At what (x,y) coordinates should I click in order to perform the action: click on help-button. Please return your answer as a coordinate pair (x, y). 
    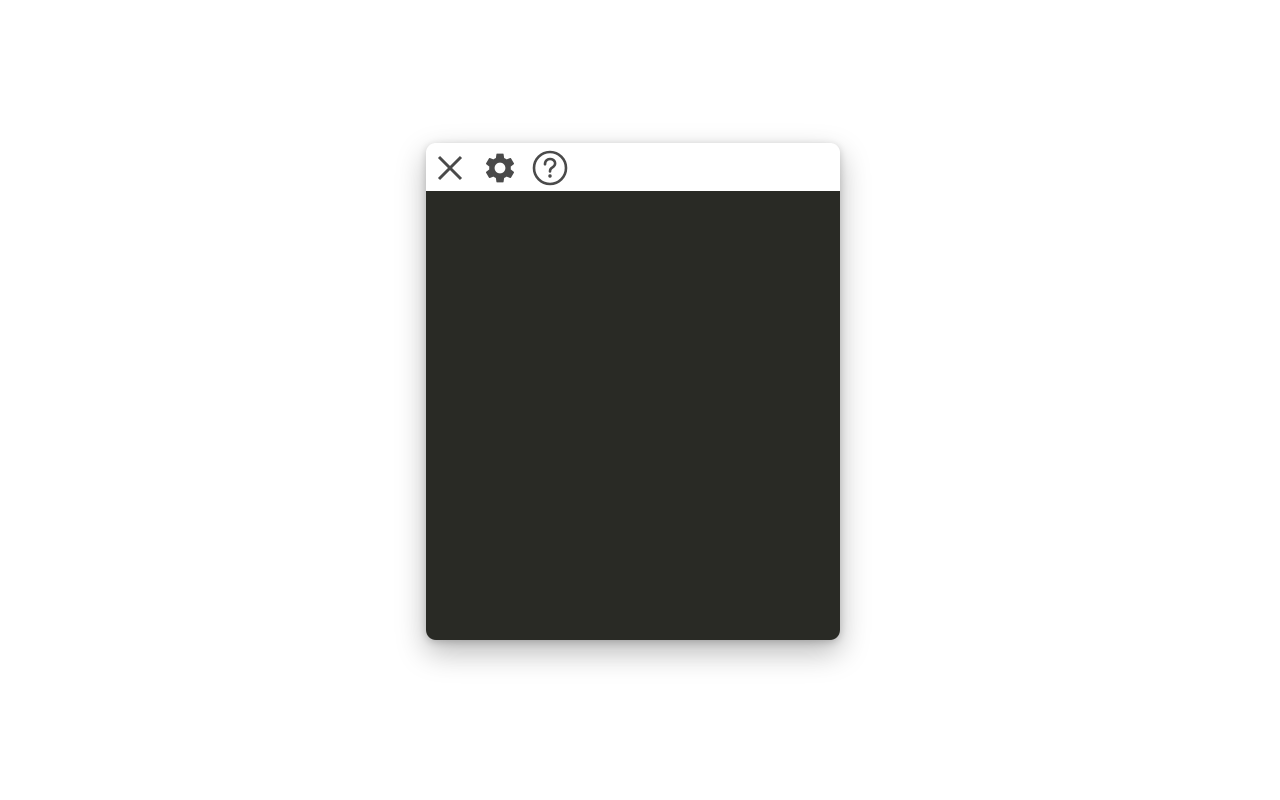
    Looking at the image, I should click on (550, 168).